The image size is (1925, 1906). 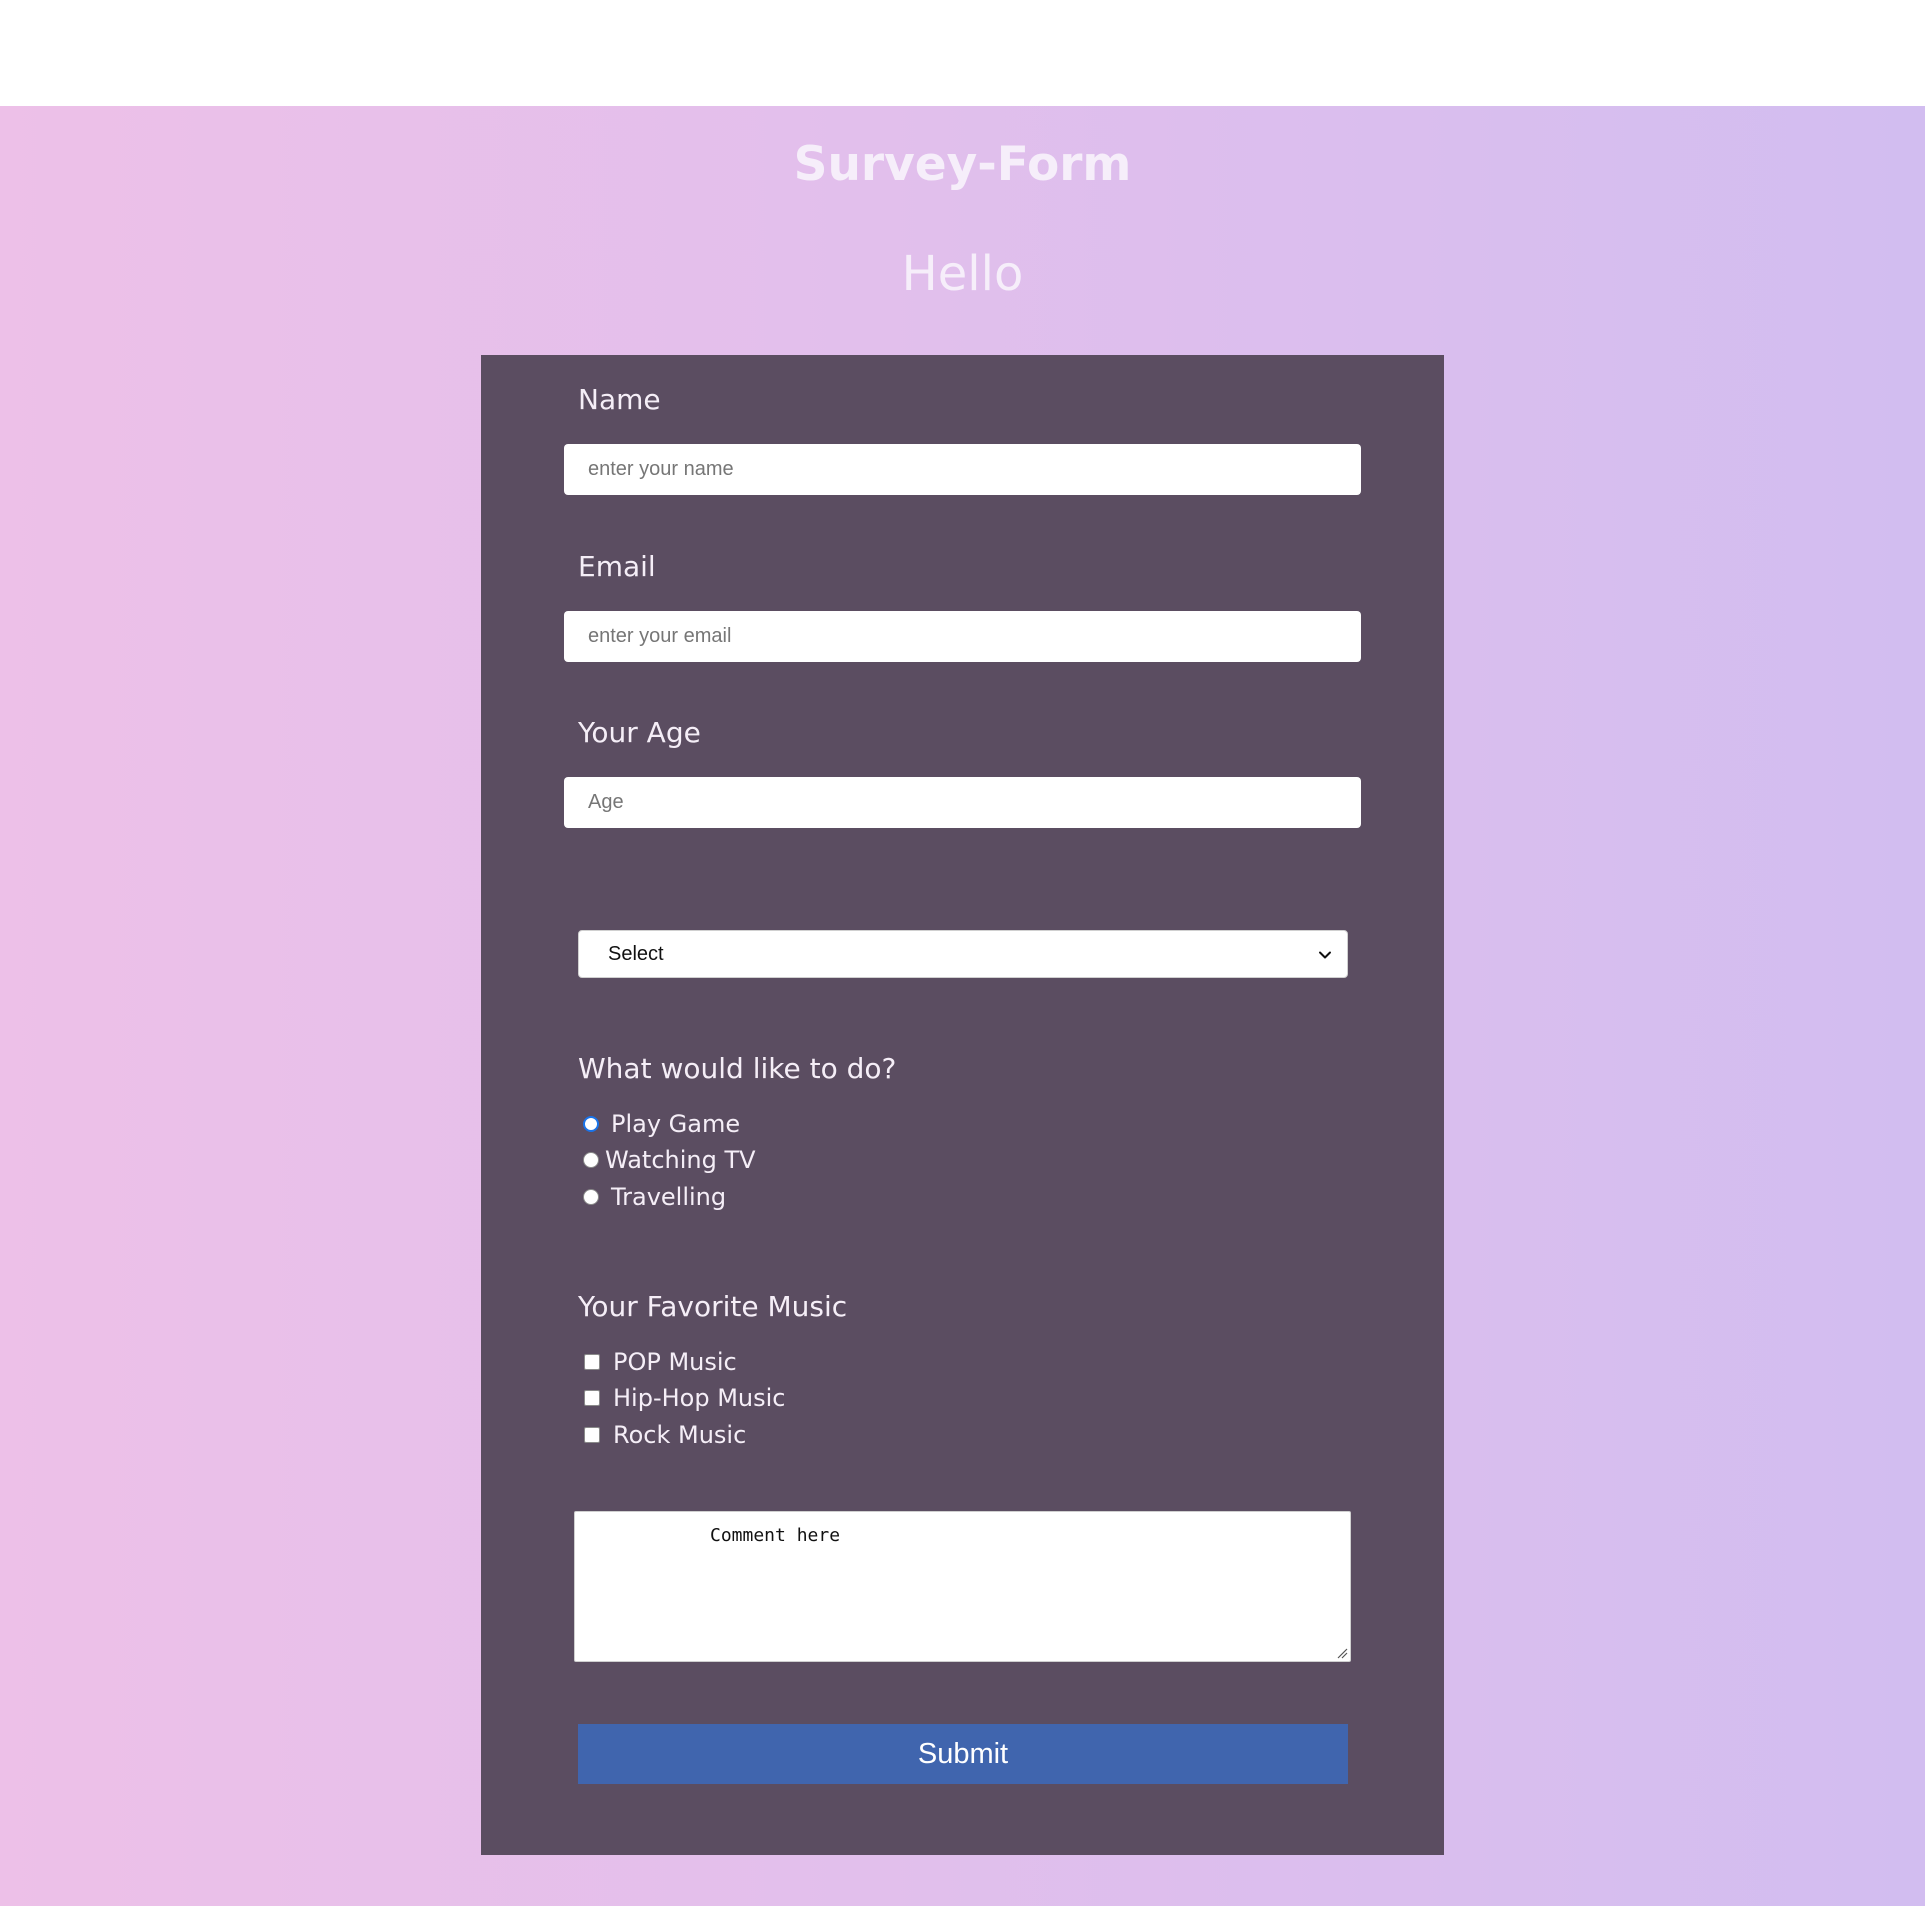 I want to click on checkbox-option-rock: Rock Music, so click(x=665, y=1435).